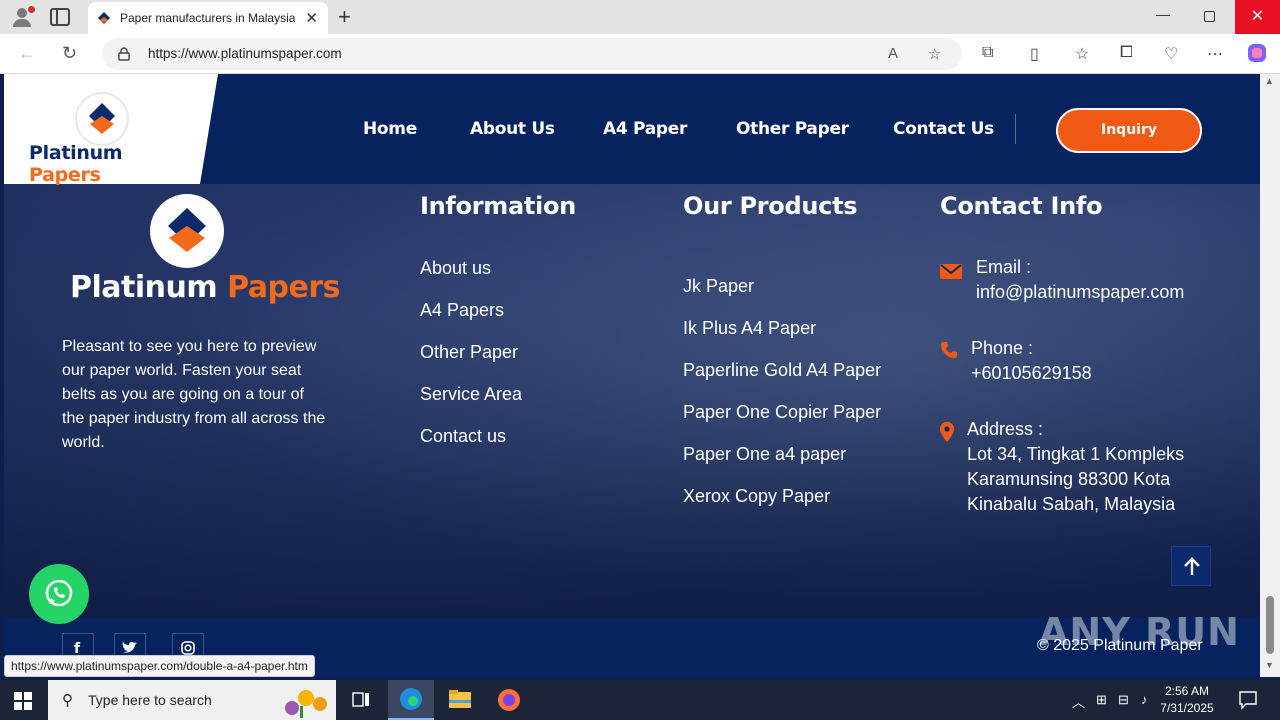  Describe the element at coordinates (1031, 373) in the screenshot. I see `phone-link: +60105629158` at that location.